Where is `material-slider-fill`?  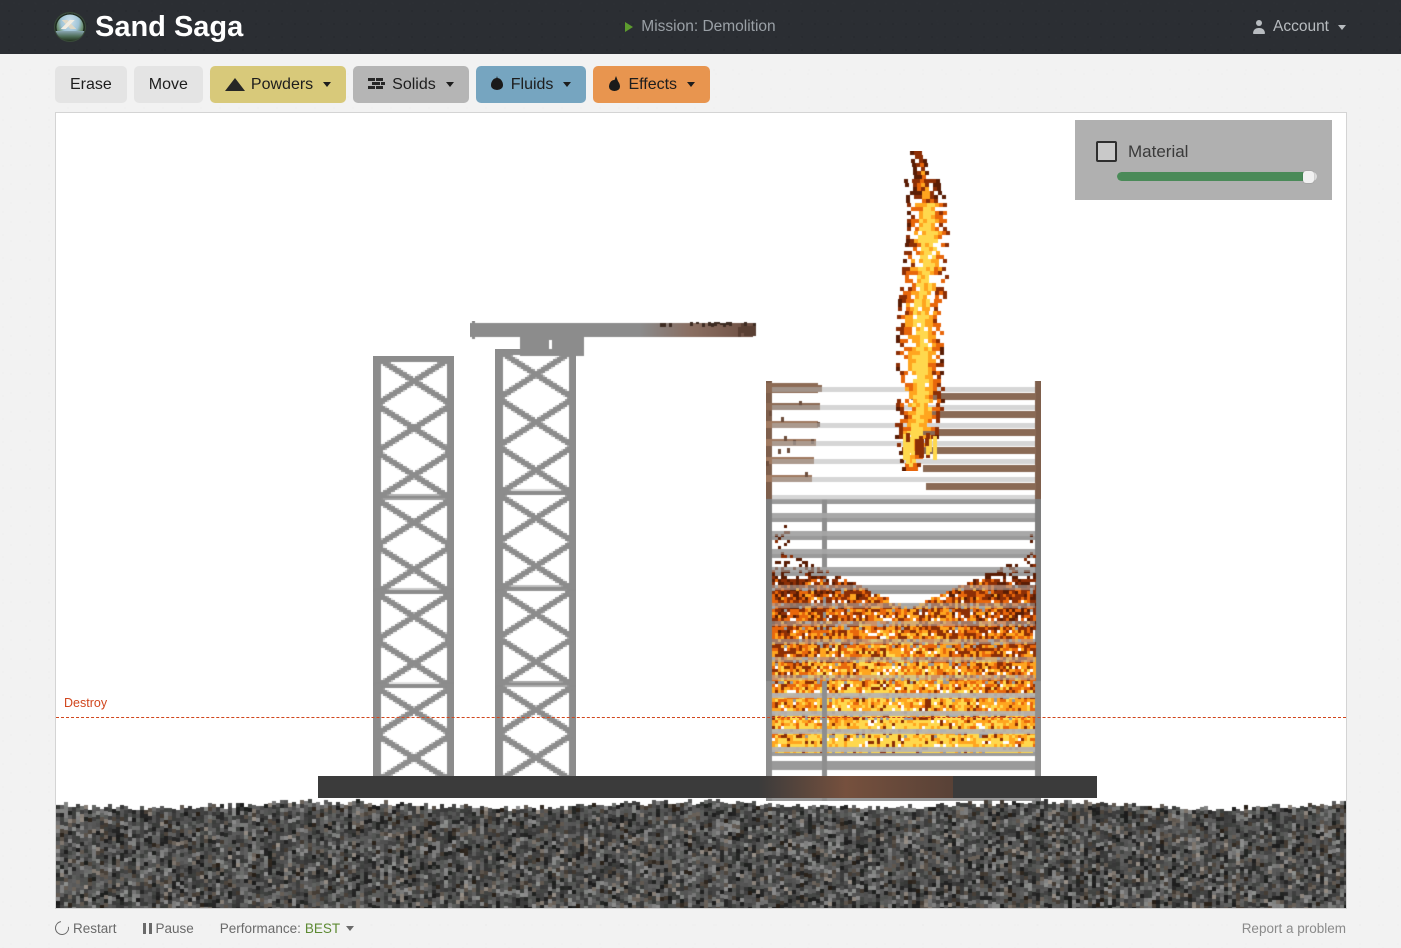 material-slider-fill is located at coordinates (1214, 176).